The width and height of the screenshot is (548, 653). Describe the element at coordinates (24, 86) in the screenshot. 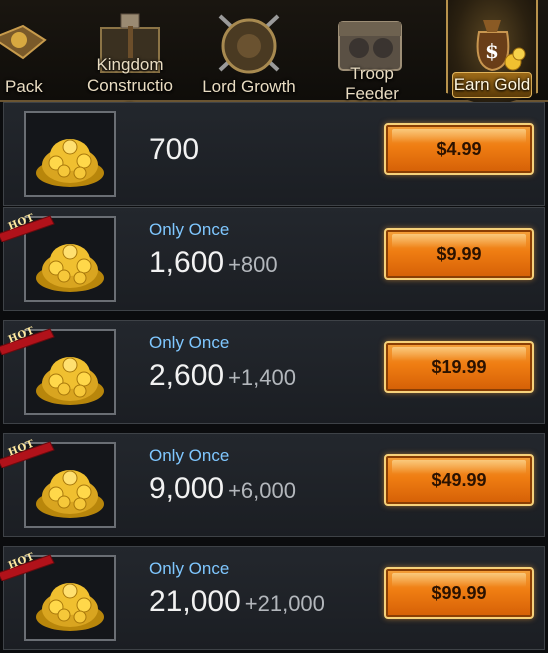

I see `tab-pack-label: Pack` at that location.